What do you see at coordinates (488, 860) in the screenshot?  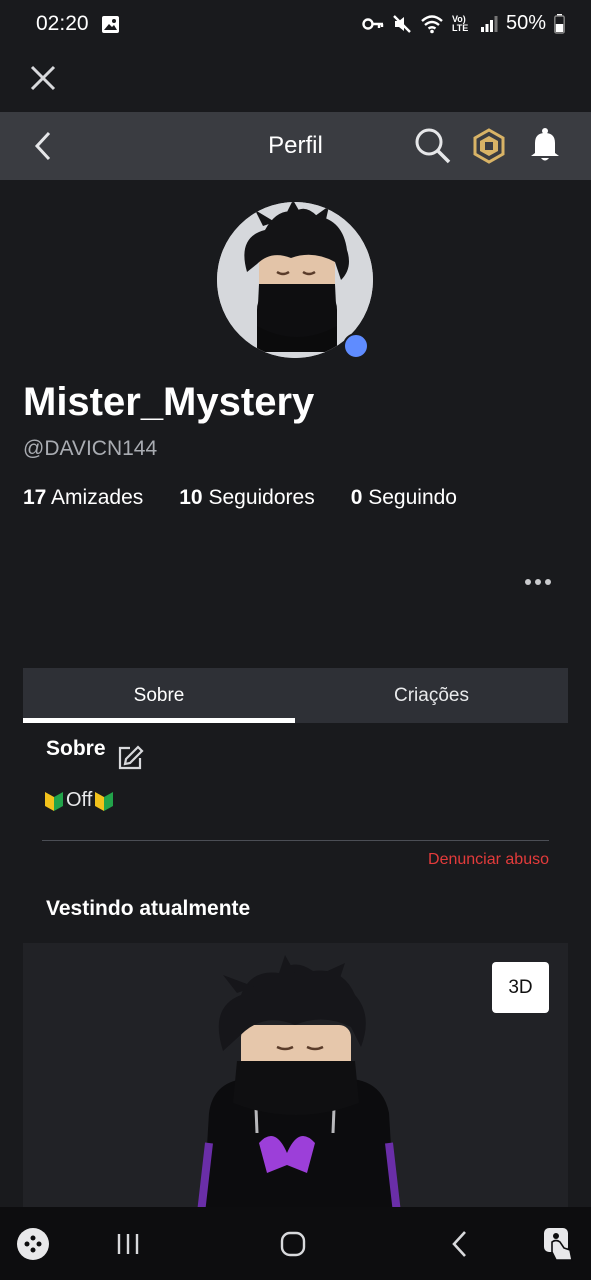 I see `report-abuse-link: Denunciar abuso` at bounding box center [488, 860].